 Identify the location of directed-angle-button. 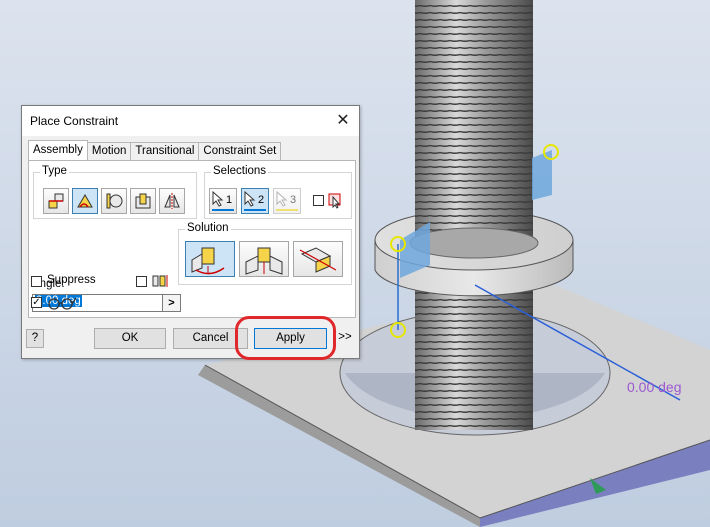
(210, 259).